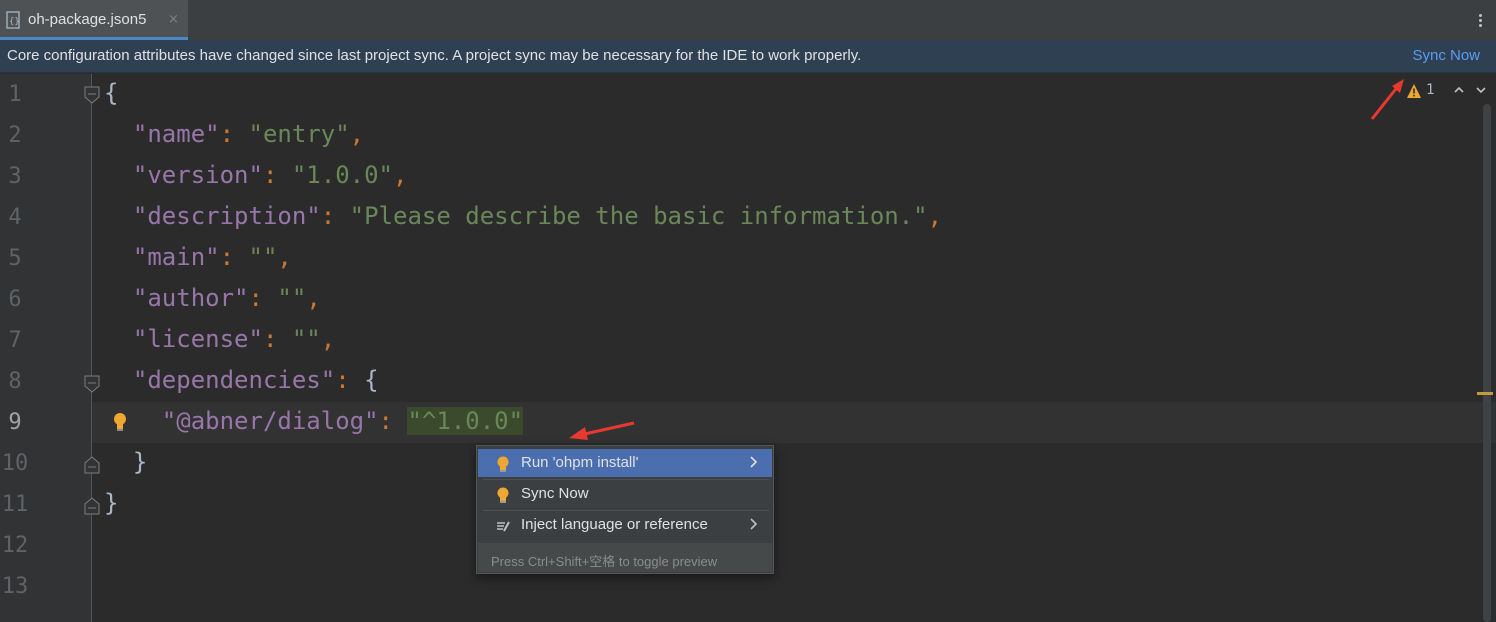 The height and width of the screenshot is (622, 1496). What do you see at coordinates (15, 94) in the screenshot?
I see `line-number: 1` at bounding box center [15, 94].